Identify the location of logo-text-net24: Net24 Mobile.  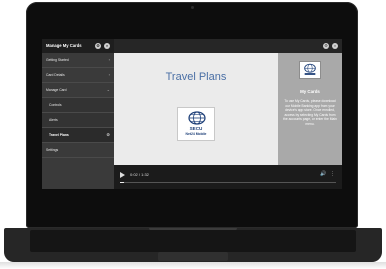
(196, 134).